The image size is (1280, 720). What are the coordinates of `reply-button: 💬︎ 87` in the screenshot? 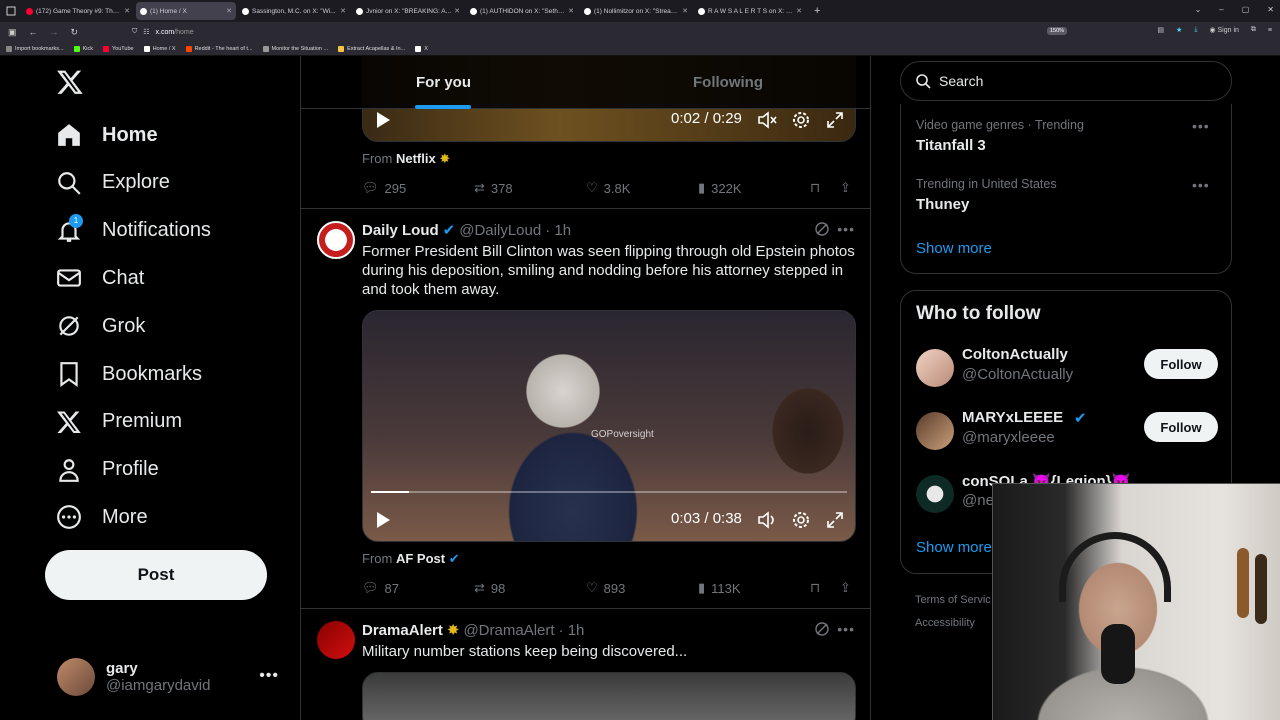 It's located at (380, 588).